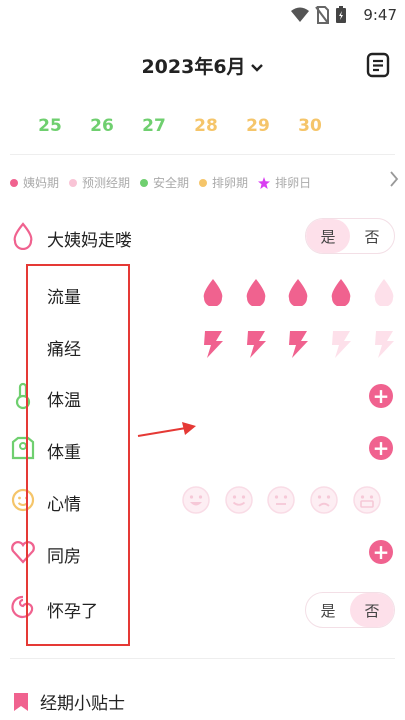 Image resolution: width=405 pixels, height=720 pixels. I want to click on pregnant-toggle: 是 否, so click(350, 610).